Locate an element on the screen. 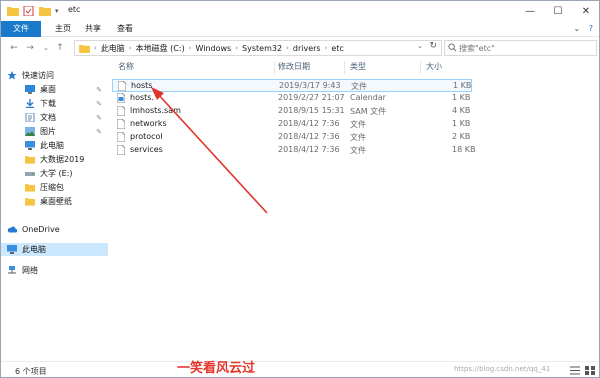 The width and height of the screenshot is (600, 378). breadcrumb-local-disk: 本地磁盘 (C:) is located at coordinates (160, 48).